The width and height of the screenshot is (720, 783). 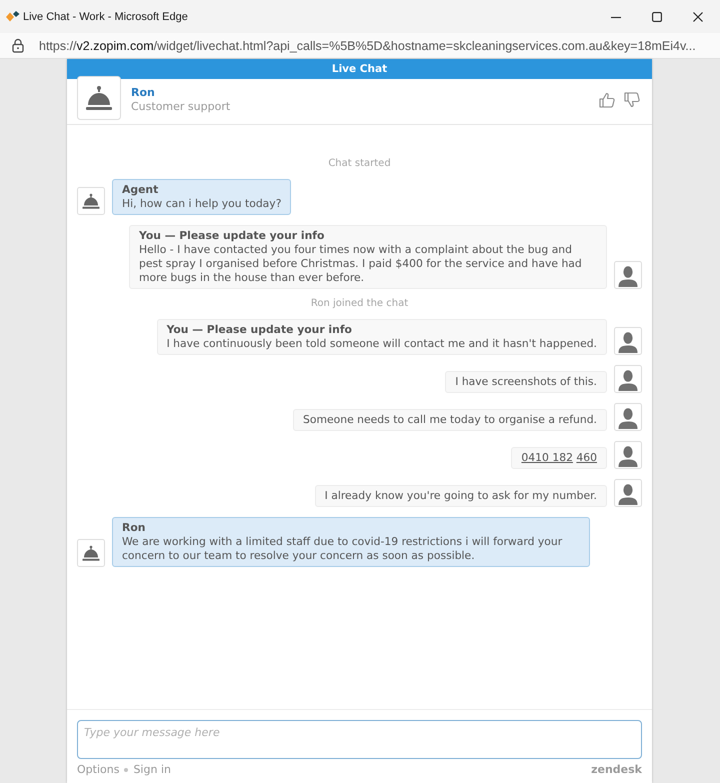 What do you see at coordinates (126, 770) in the screenshot?
I see `separator-dot-icon` at bounding box center [126, 770].